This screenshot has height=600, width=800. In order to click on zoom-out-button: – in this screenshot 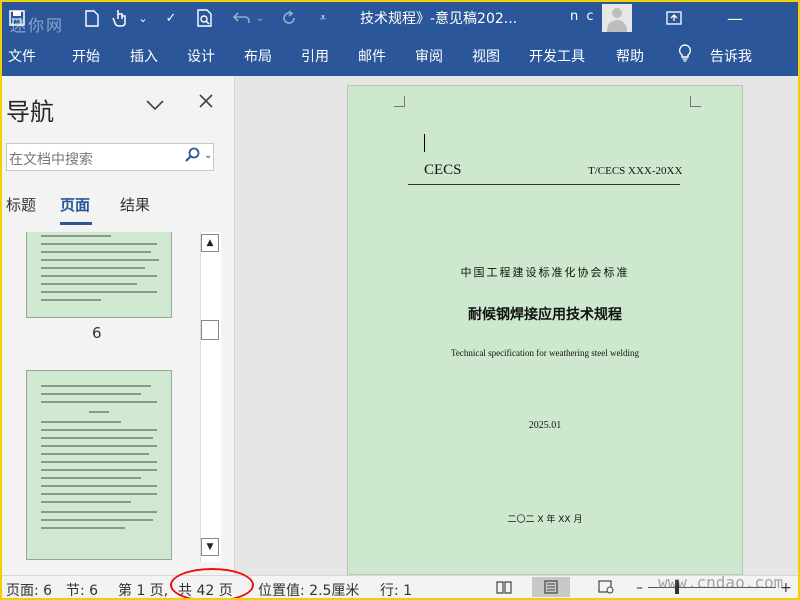, I will do `click(639, 588)`.